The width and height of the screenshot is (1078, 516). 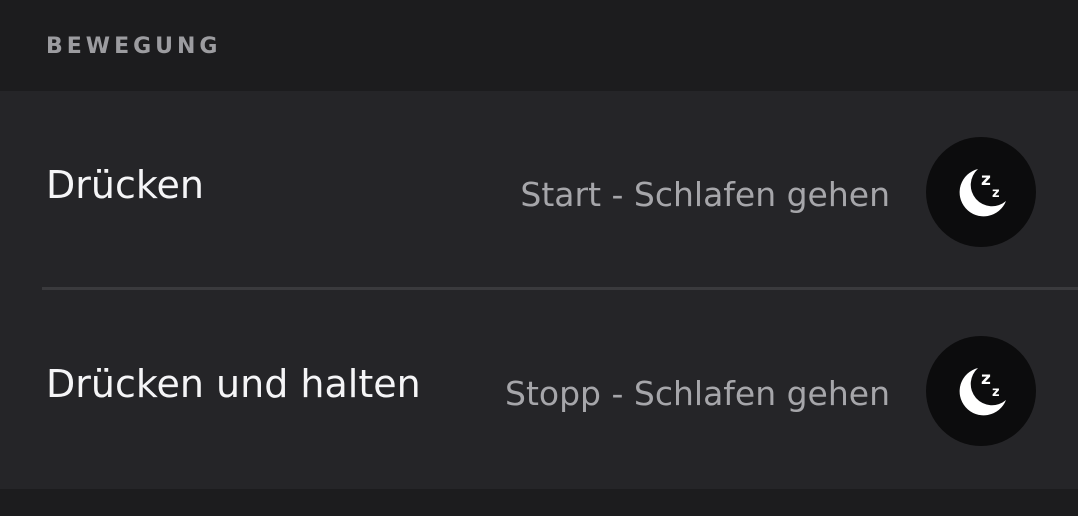 What do you see at coordinates (539, 502) in the screenshot?
I see `bottom-background` at bounding box center [539, 502].